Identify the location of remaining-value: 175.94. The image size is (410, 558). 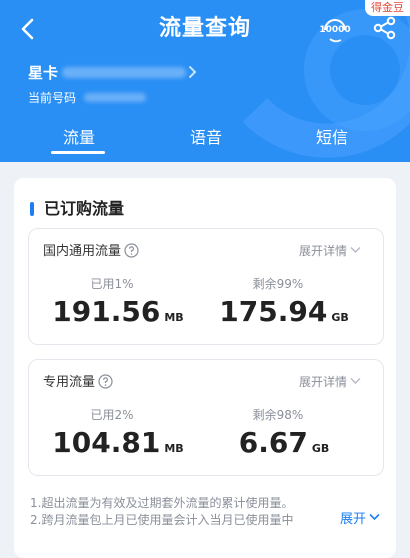
(273, 311).